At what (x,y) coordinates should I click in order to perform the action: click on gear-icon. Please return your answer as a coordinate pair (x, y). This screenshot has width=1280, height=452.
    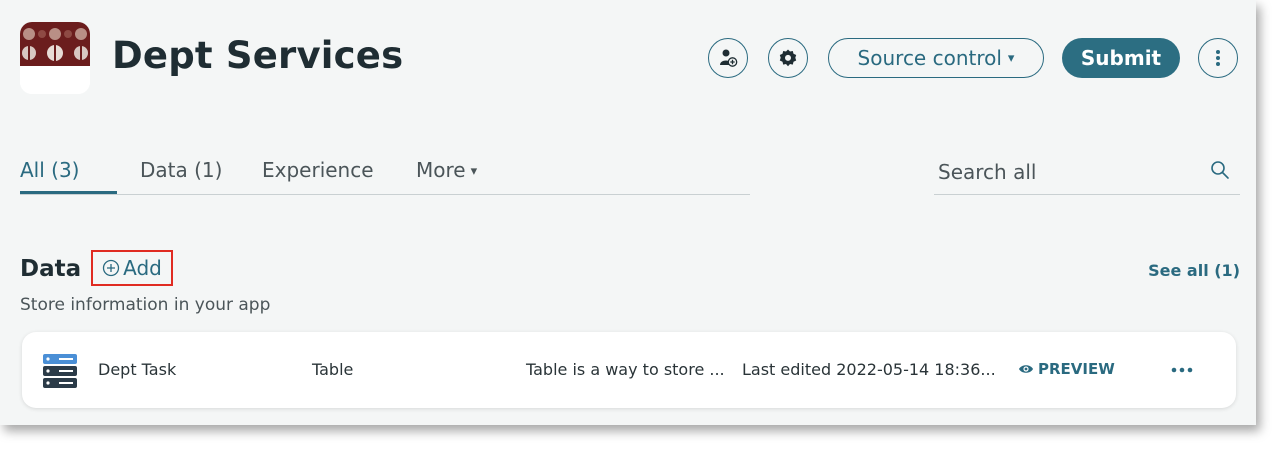
    Looking at the image, I should click on (788, 58).